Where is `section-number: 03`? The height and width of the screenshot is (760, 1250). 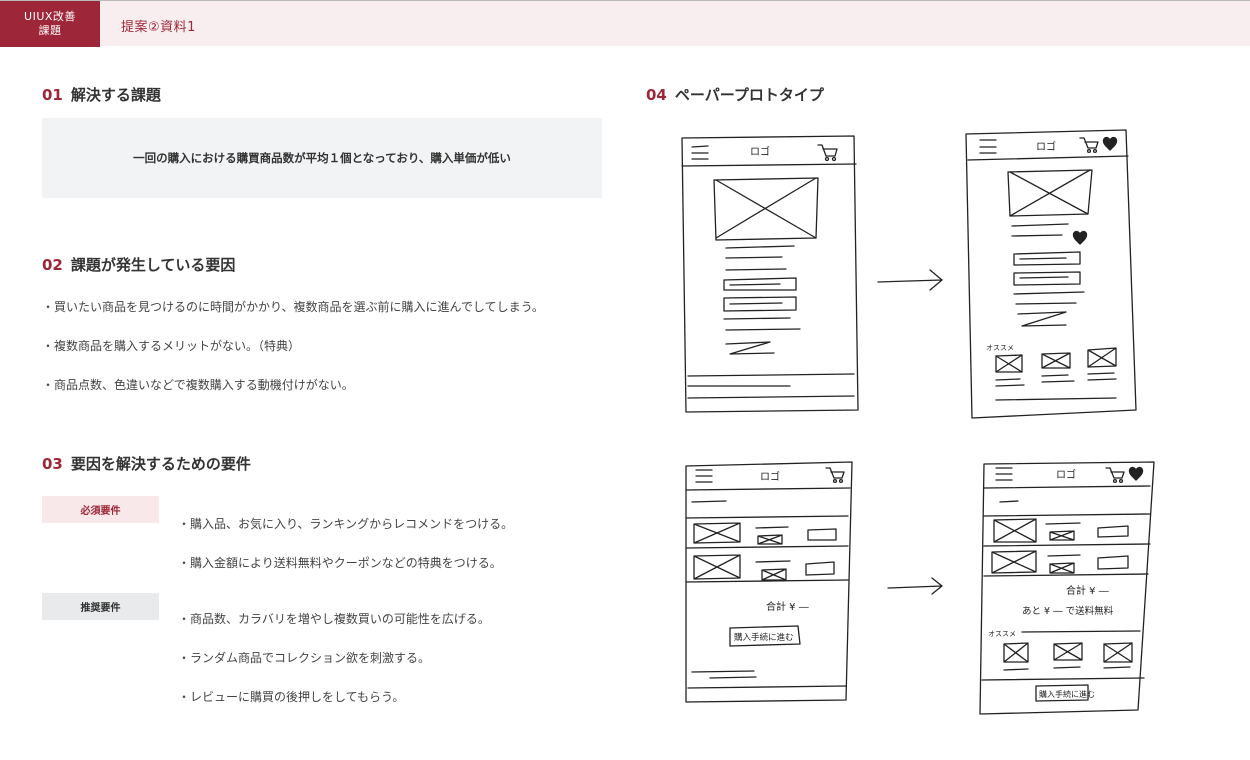
section-number: 03 is located at coordinates (52, 464).